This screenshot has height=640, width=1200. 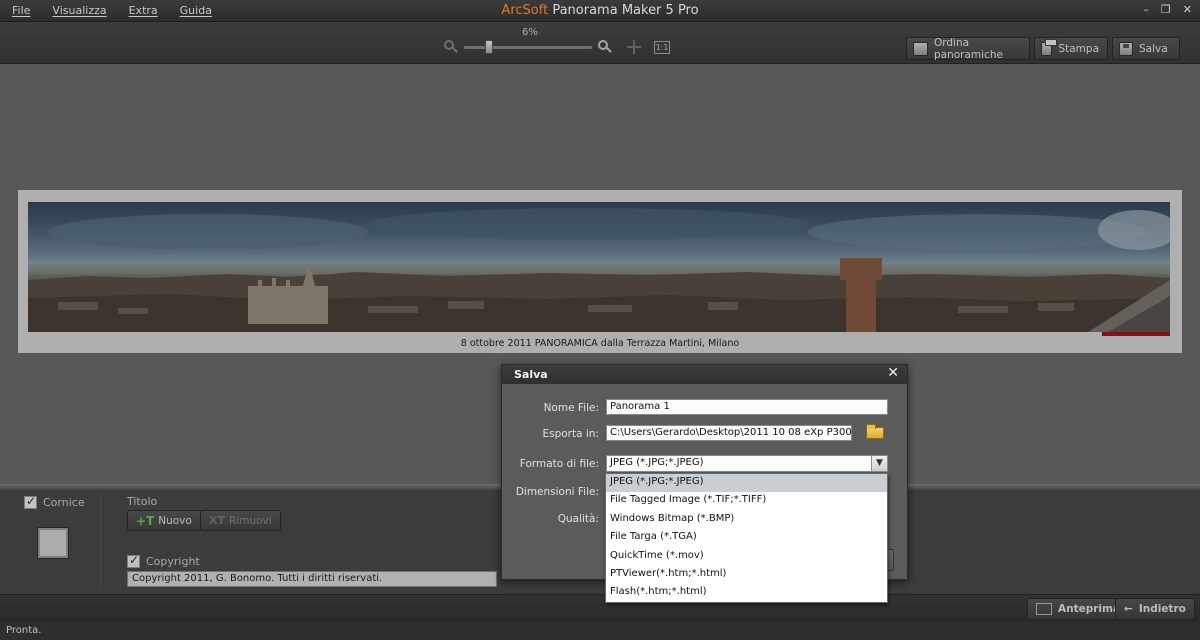 I want to click on print-button: Stampa, so click(x=1071, y=48).